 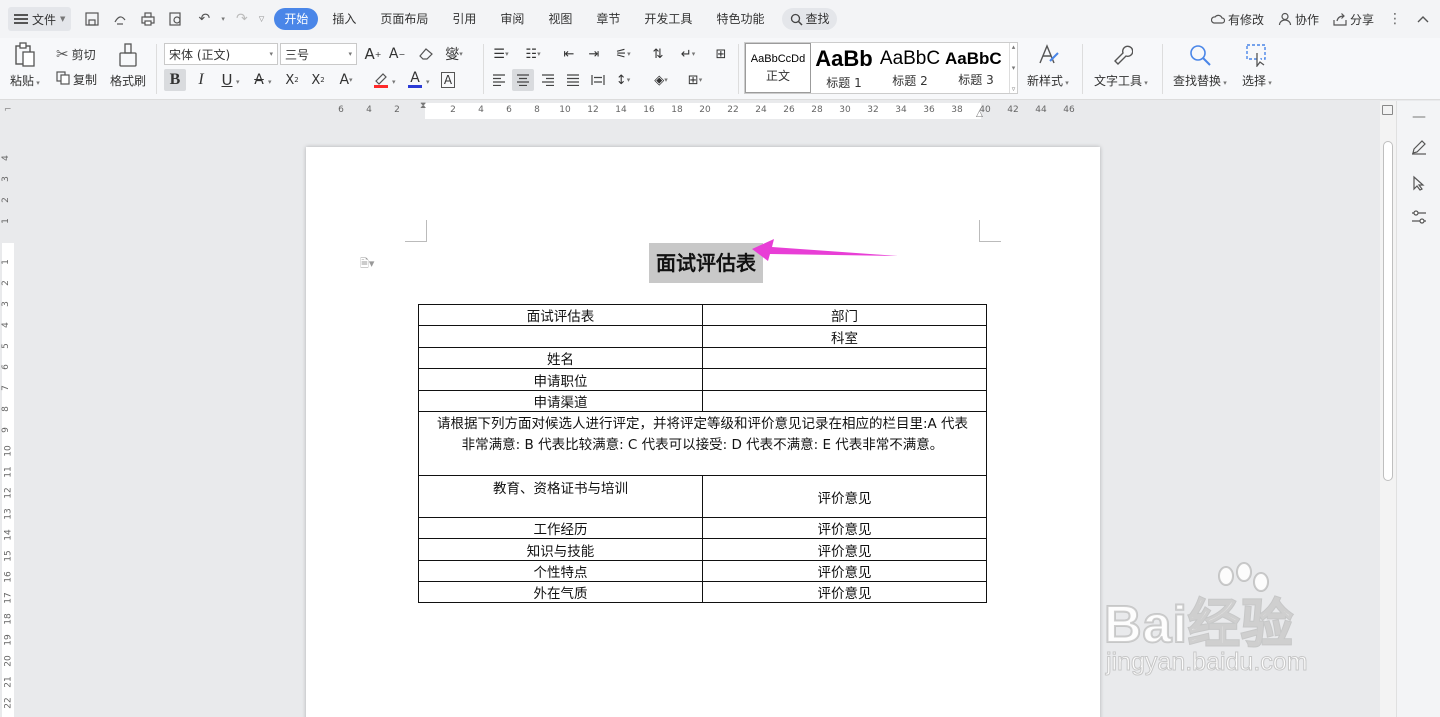 I want to click on tab-insert: 插入, so click(x=344, y=19).